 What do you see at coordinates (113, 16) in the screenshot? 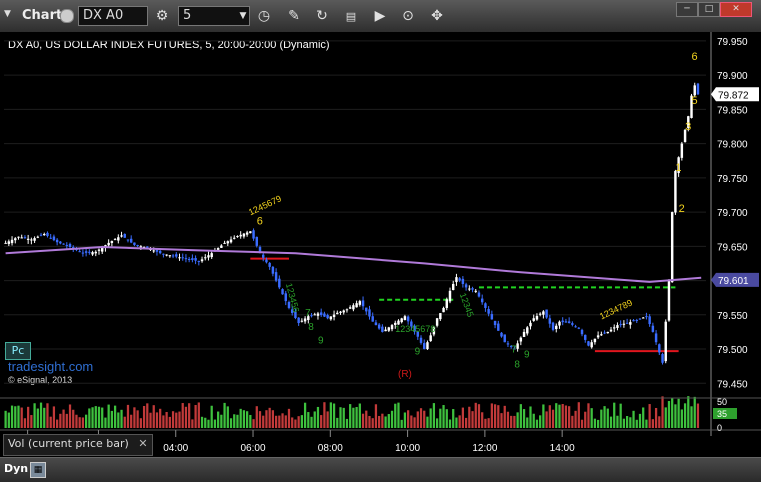
I see `symbol-input: DX A0` at bounding box center [113, 16].